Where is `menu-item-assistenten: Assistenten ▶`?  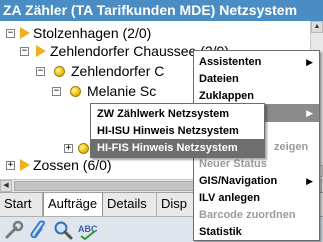 menu-item-assistenten: Assistenten ▶ is located at coordinates (256, 62).